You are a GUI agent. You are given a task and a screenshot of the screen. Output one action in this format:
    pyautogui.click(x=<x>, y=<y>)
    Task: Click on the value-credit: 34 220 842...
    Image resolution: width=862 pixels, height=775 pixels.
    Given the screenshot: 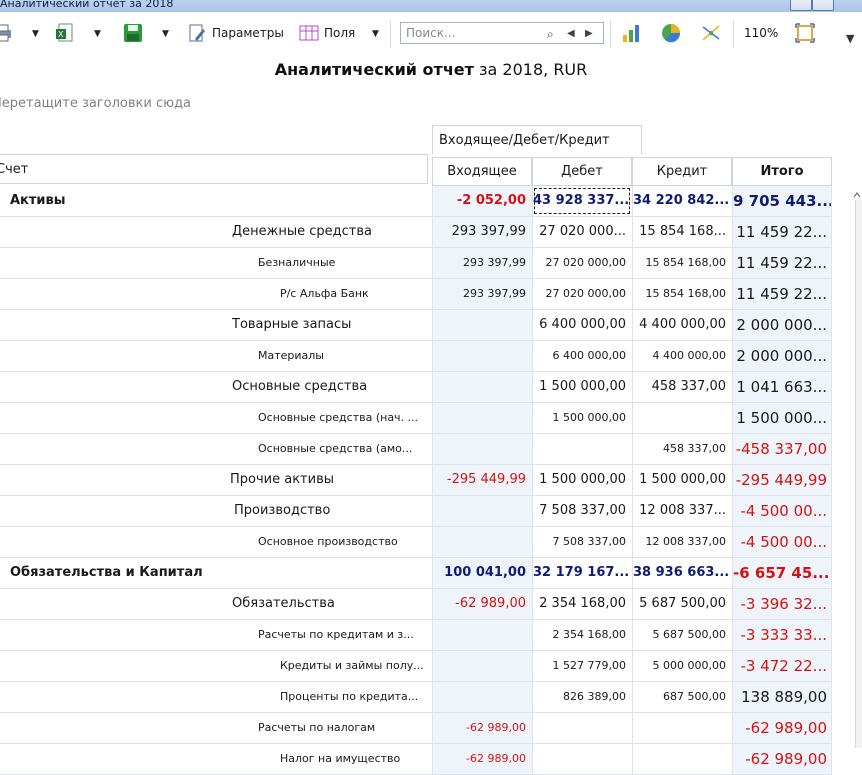 What is the action you would take?
    pyautogui.click(x=682, y=201)
    